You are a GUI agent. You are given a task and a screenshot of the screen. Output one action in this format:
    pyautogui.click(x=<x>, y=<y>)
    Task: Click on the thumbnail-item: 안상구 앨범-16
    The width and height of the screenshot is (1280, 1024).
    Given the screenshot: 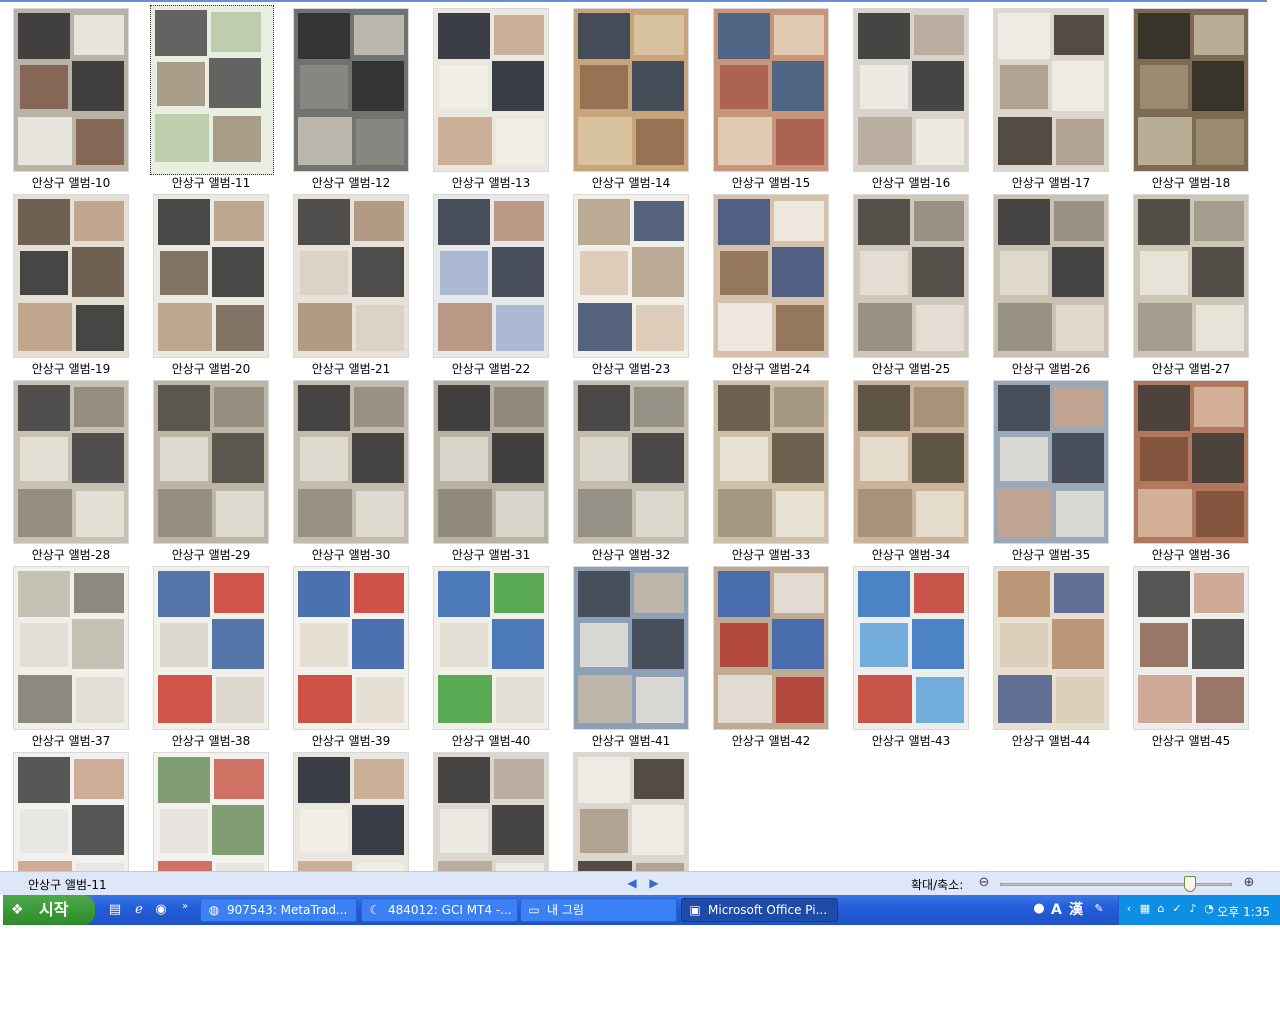 What is the action you would take?
    pyautogui.click(x=911, y=97)
    